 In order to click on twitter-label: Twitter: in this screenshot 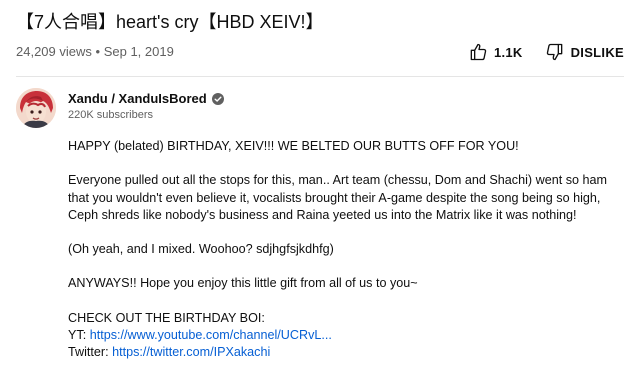, I will do `click(88, 352)`.